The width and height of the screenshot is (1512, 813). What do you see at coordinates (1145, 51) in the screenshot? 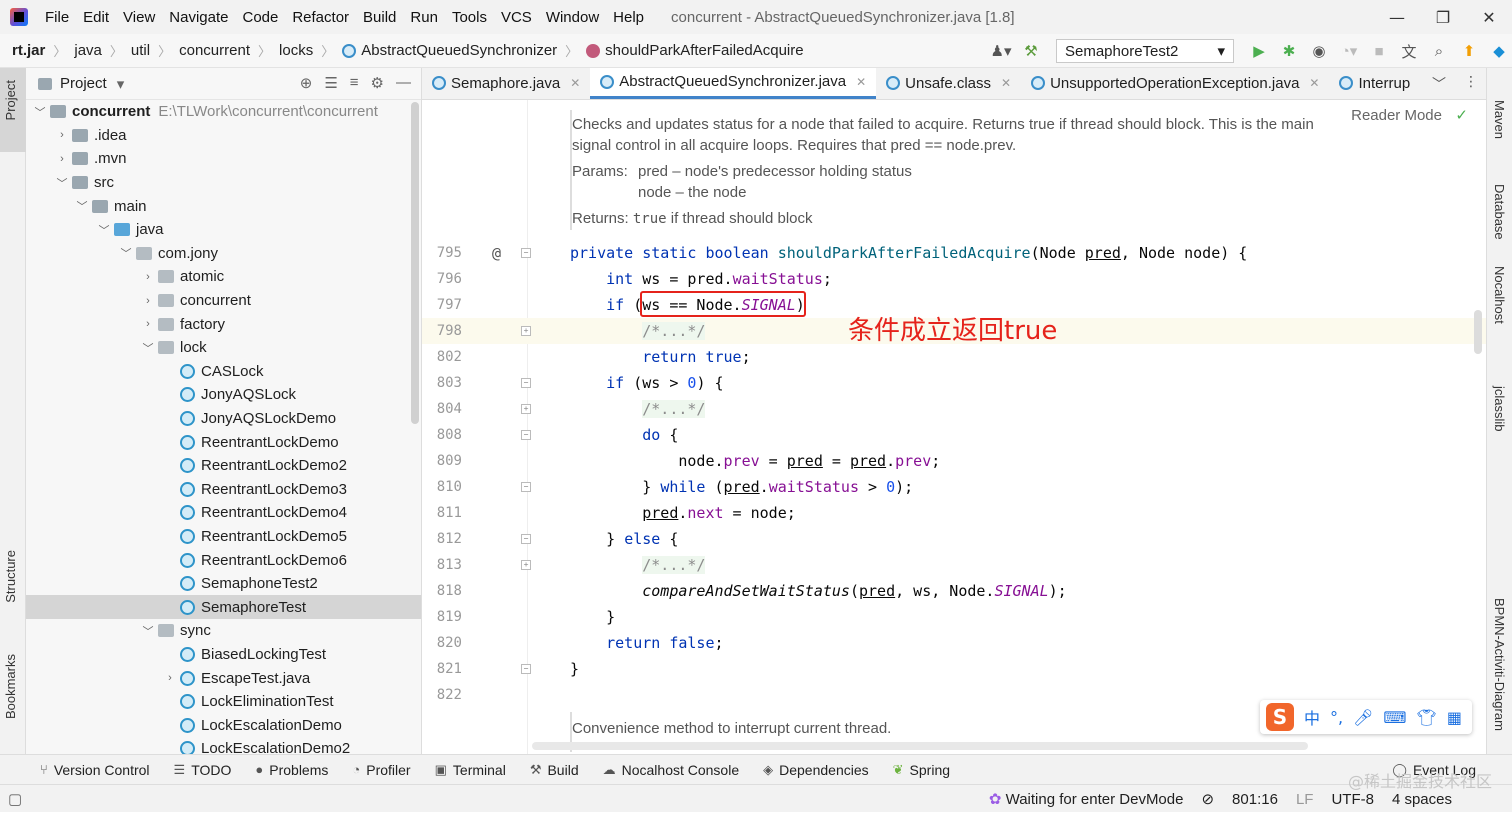
I see `run-configuration-select: SemaphoreTest2 ▾` at bounding box center [1145, 51].